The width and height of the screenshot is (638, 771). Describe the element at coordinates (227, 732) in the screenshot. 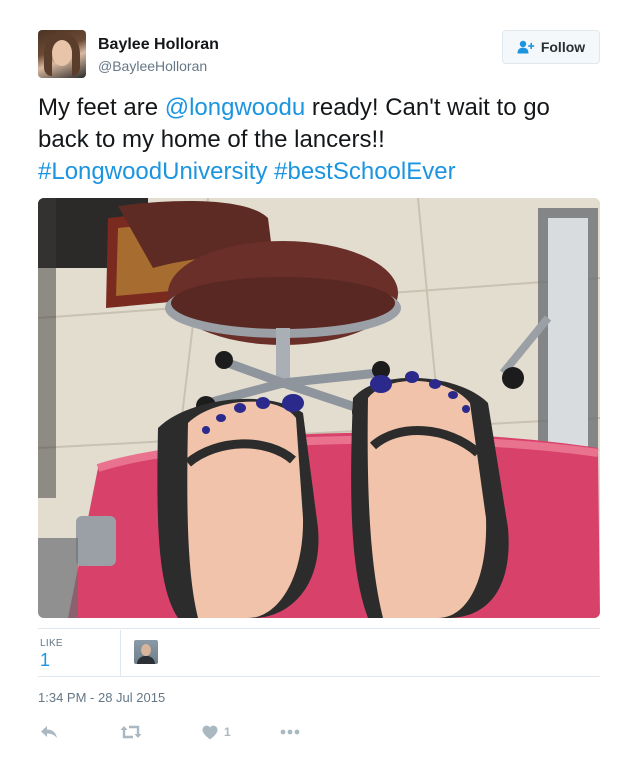

I see `like-action-count: 1` at that location.